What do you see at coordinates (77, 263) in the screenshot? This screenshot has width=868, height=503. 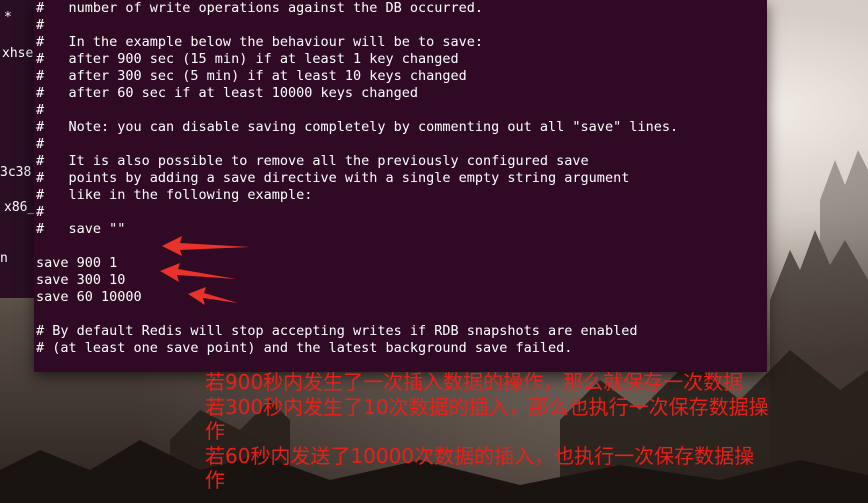 I see `save-directive-line: save 900 1` at bounding box center [77, 263].